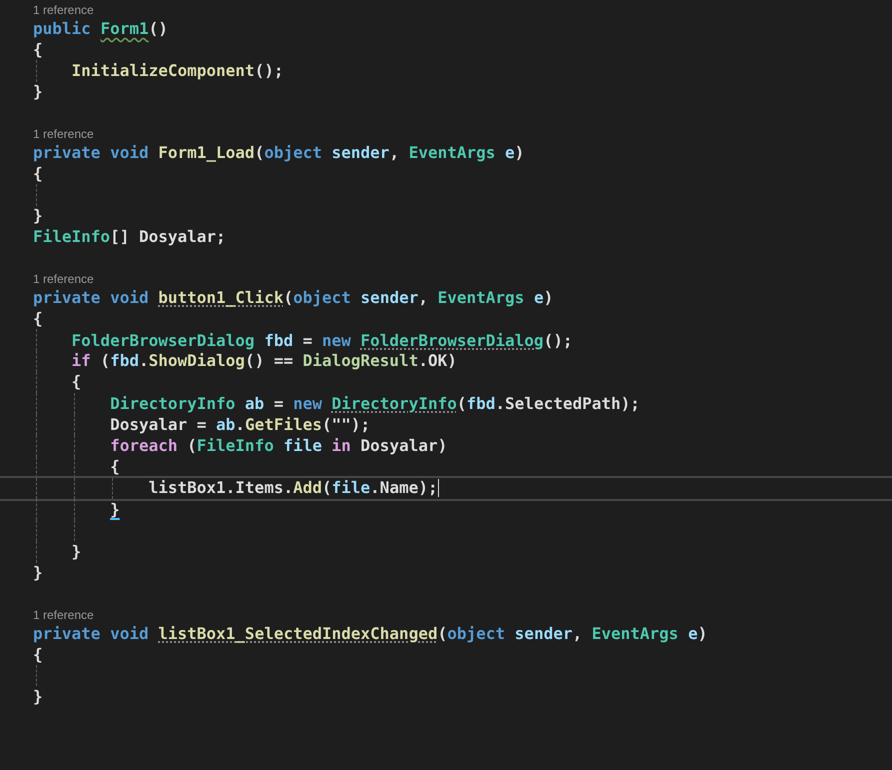 This screenshot has height=770, width=892. I want to click on code-line: private void button1_Click(object sender, EventArgs e), so click(293, 298).